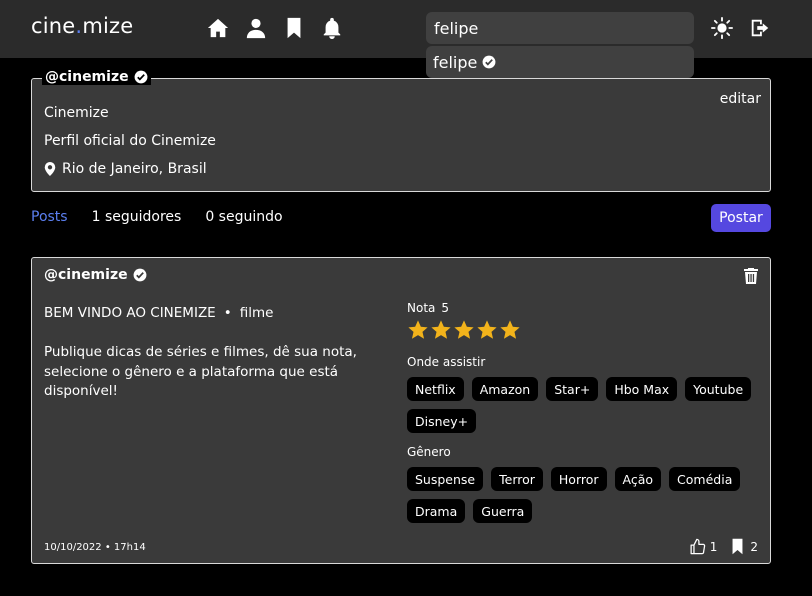  I want to click on tab-posts: Posts, so click(49, 217).